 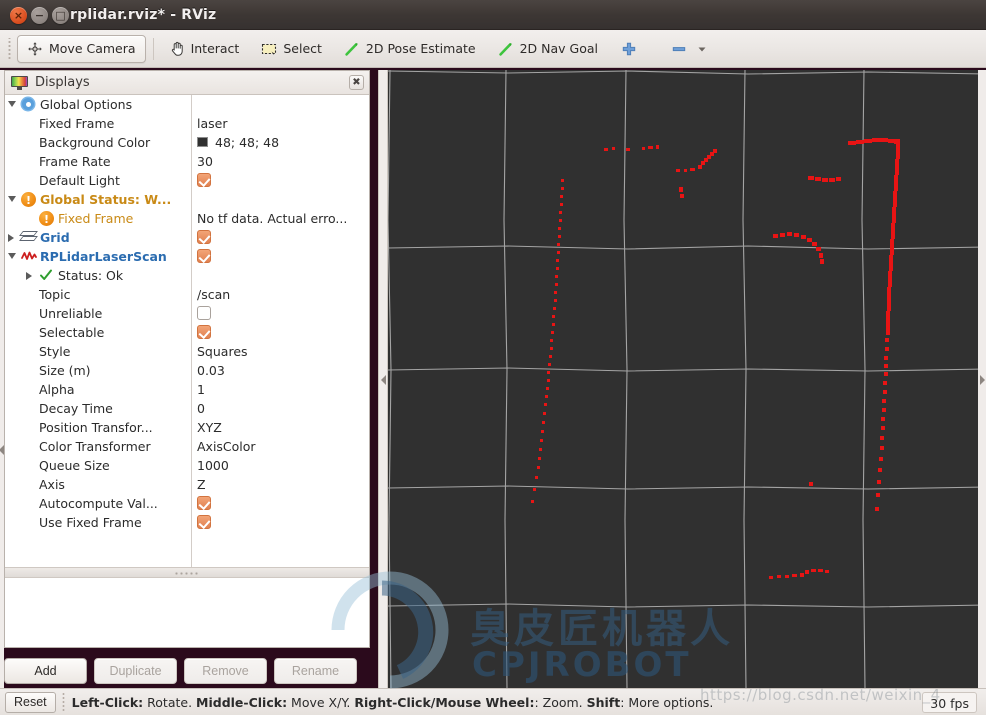 I want to click on reset-button: Reset, so click(x=30, y=702).